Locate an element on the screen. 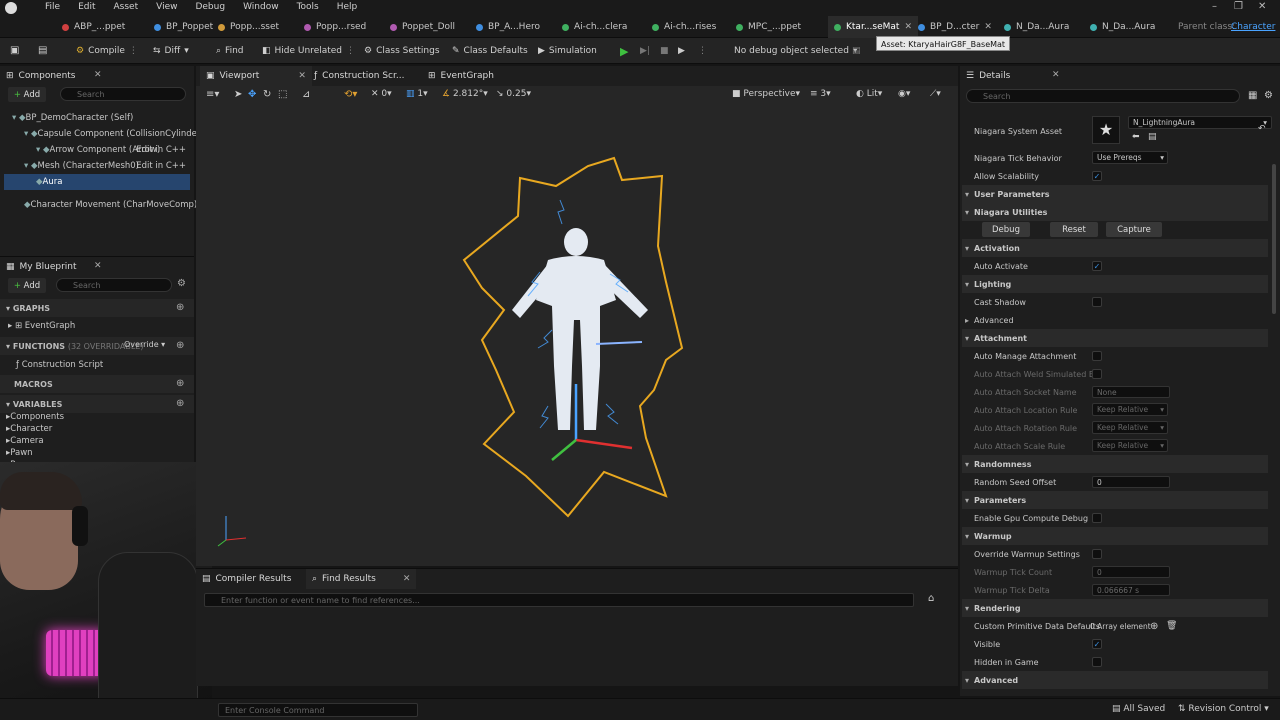 The width and height of the screenshot is (1280, 720). menu-item-file: File is located at coordinates (52, 7).